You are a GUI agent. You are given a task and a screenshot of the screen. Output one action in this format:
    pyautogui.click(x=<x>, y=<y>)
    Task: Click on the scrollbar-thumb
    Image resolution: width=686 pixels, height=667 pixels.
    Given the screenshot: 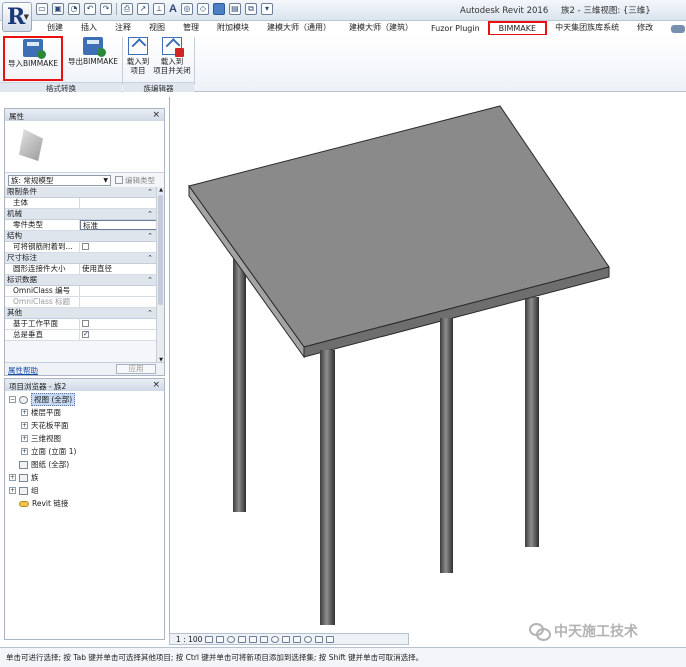 What is the action you would take?
    pyautogui.click(x=160, y=250)
    